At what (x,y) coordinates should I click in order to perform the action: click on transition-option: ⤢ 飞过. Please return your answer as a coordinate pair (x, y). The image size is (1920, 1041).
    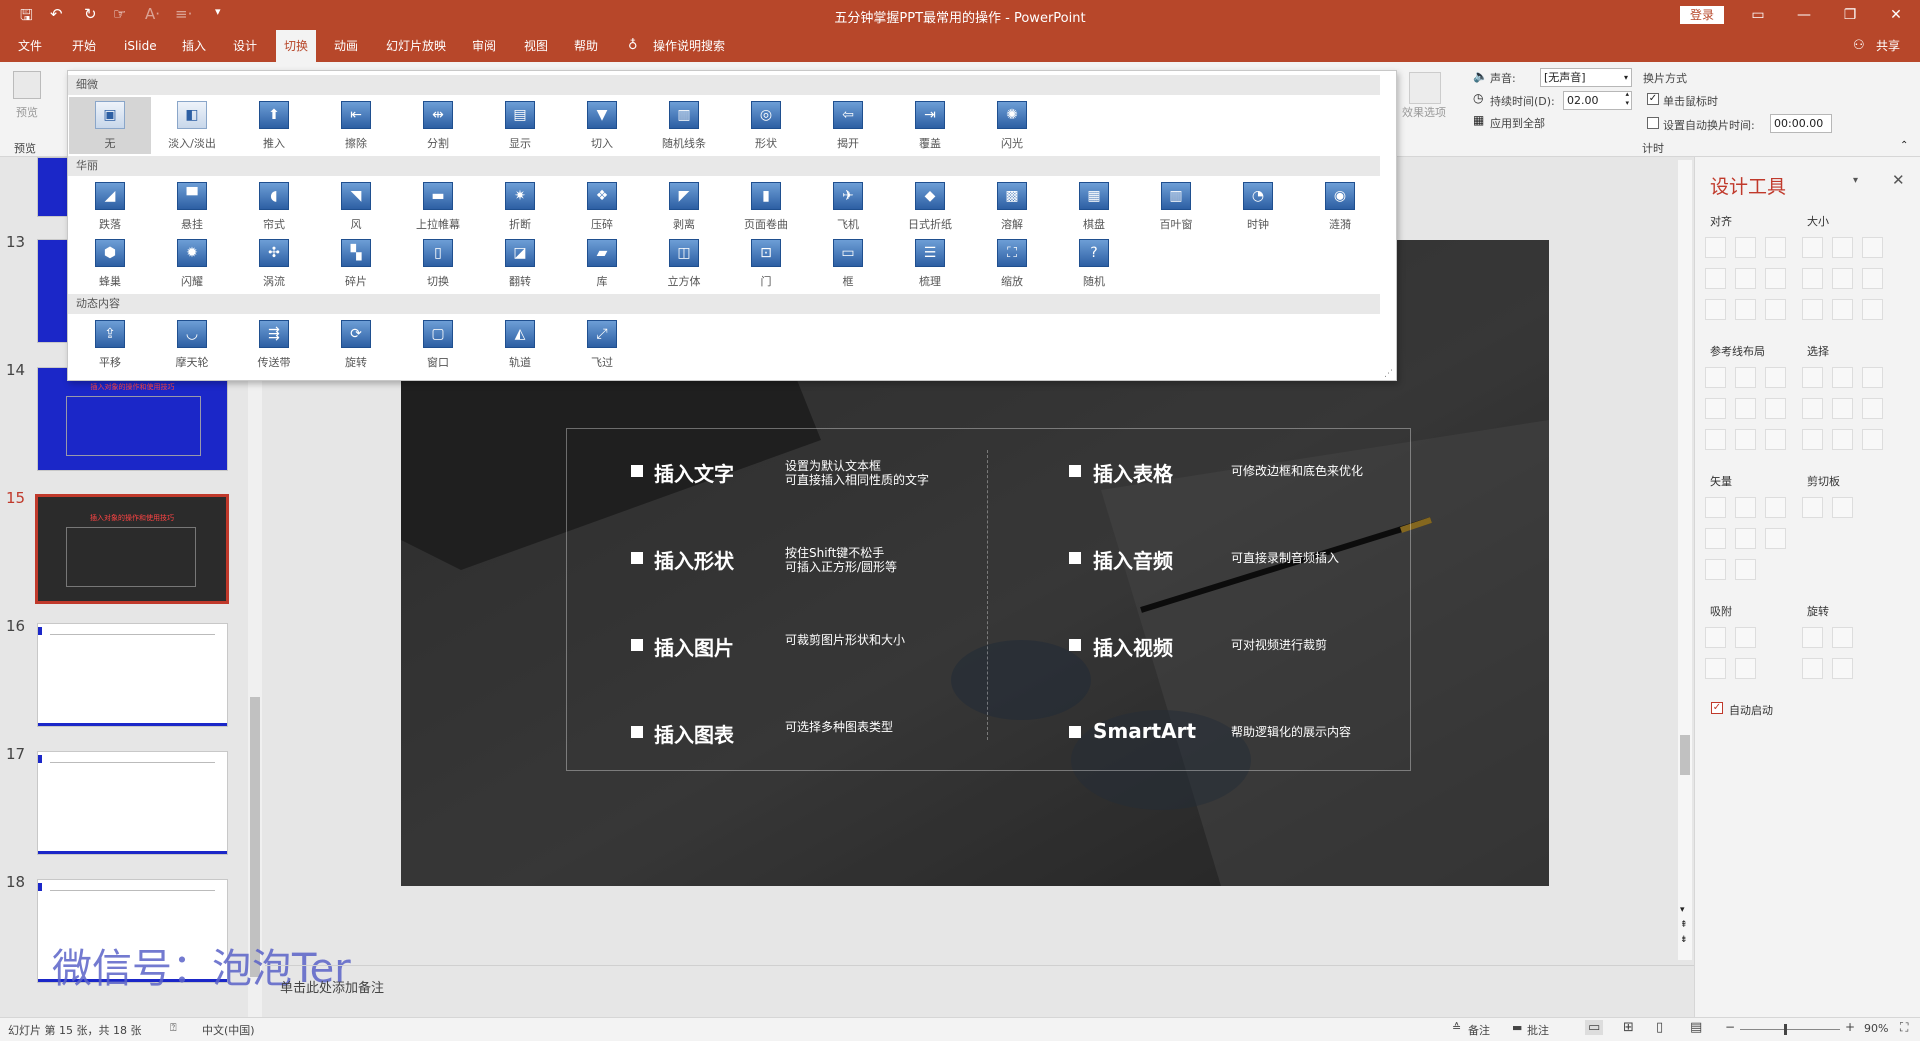
    Looking at the image, I should click on (602, 344).